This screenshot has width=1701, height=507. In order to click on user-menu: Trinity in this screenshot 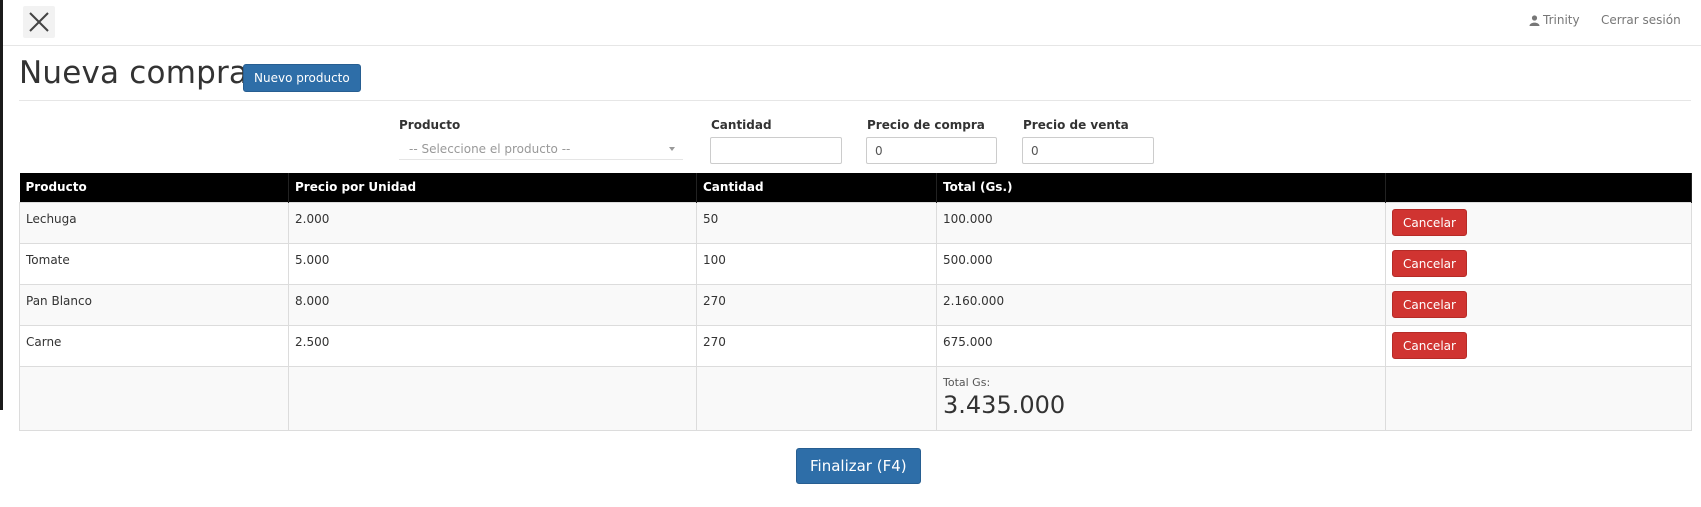, I will do `click(1554, 20)`.